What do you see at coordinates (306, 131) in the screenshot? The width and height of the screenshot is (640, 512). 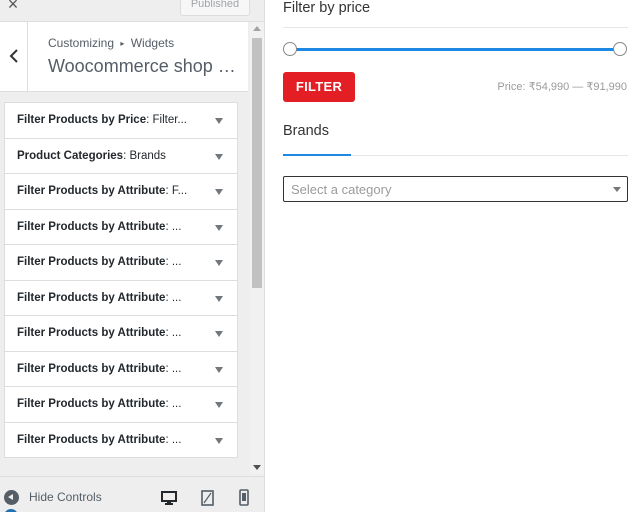 I see `brands-heading: Brands` at bounding box center [306, 131].